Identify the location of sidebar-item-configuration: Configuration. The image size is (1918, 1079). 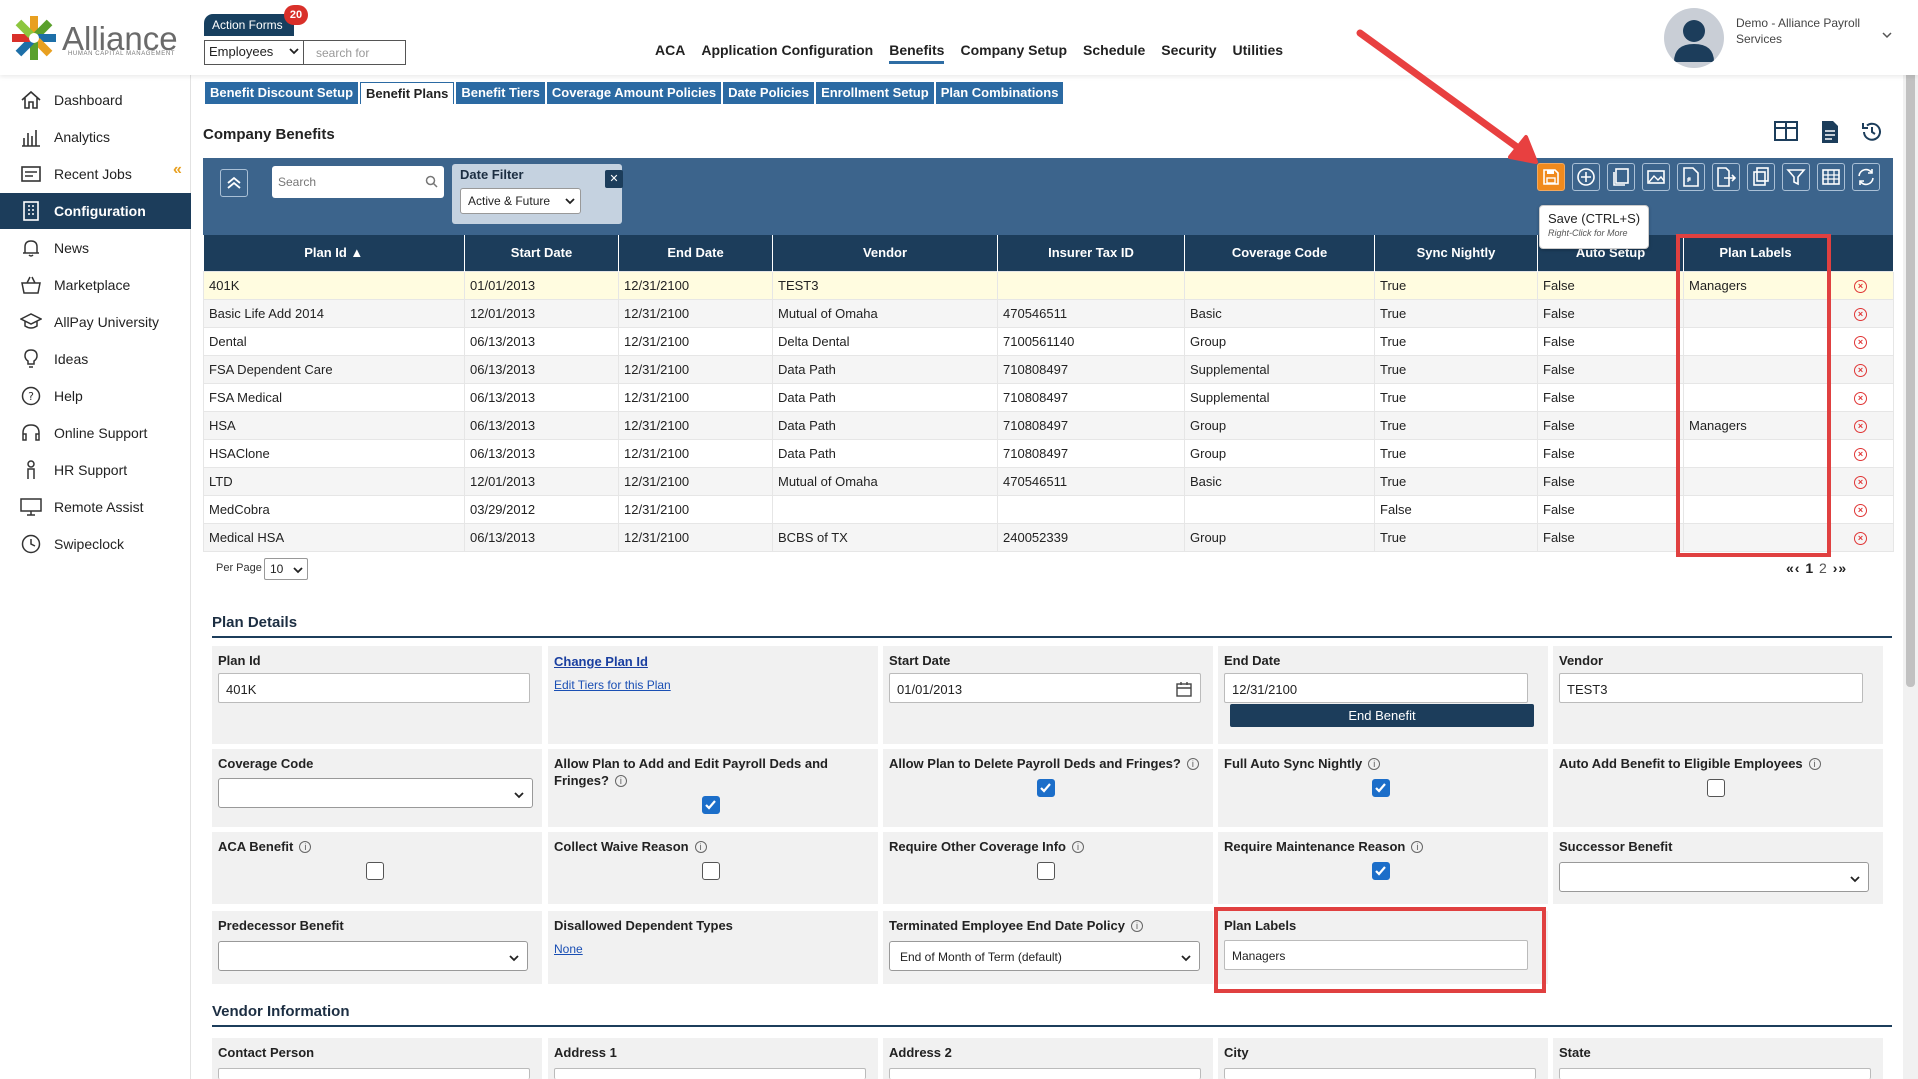
(95, 211).